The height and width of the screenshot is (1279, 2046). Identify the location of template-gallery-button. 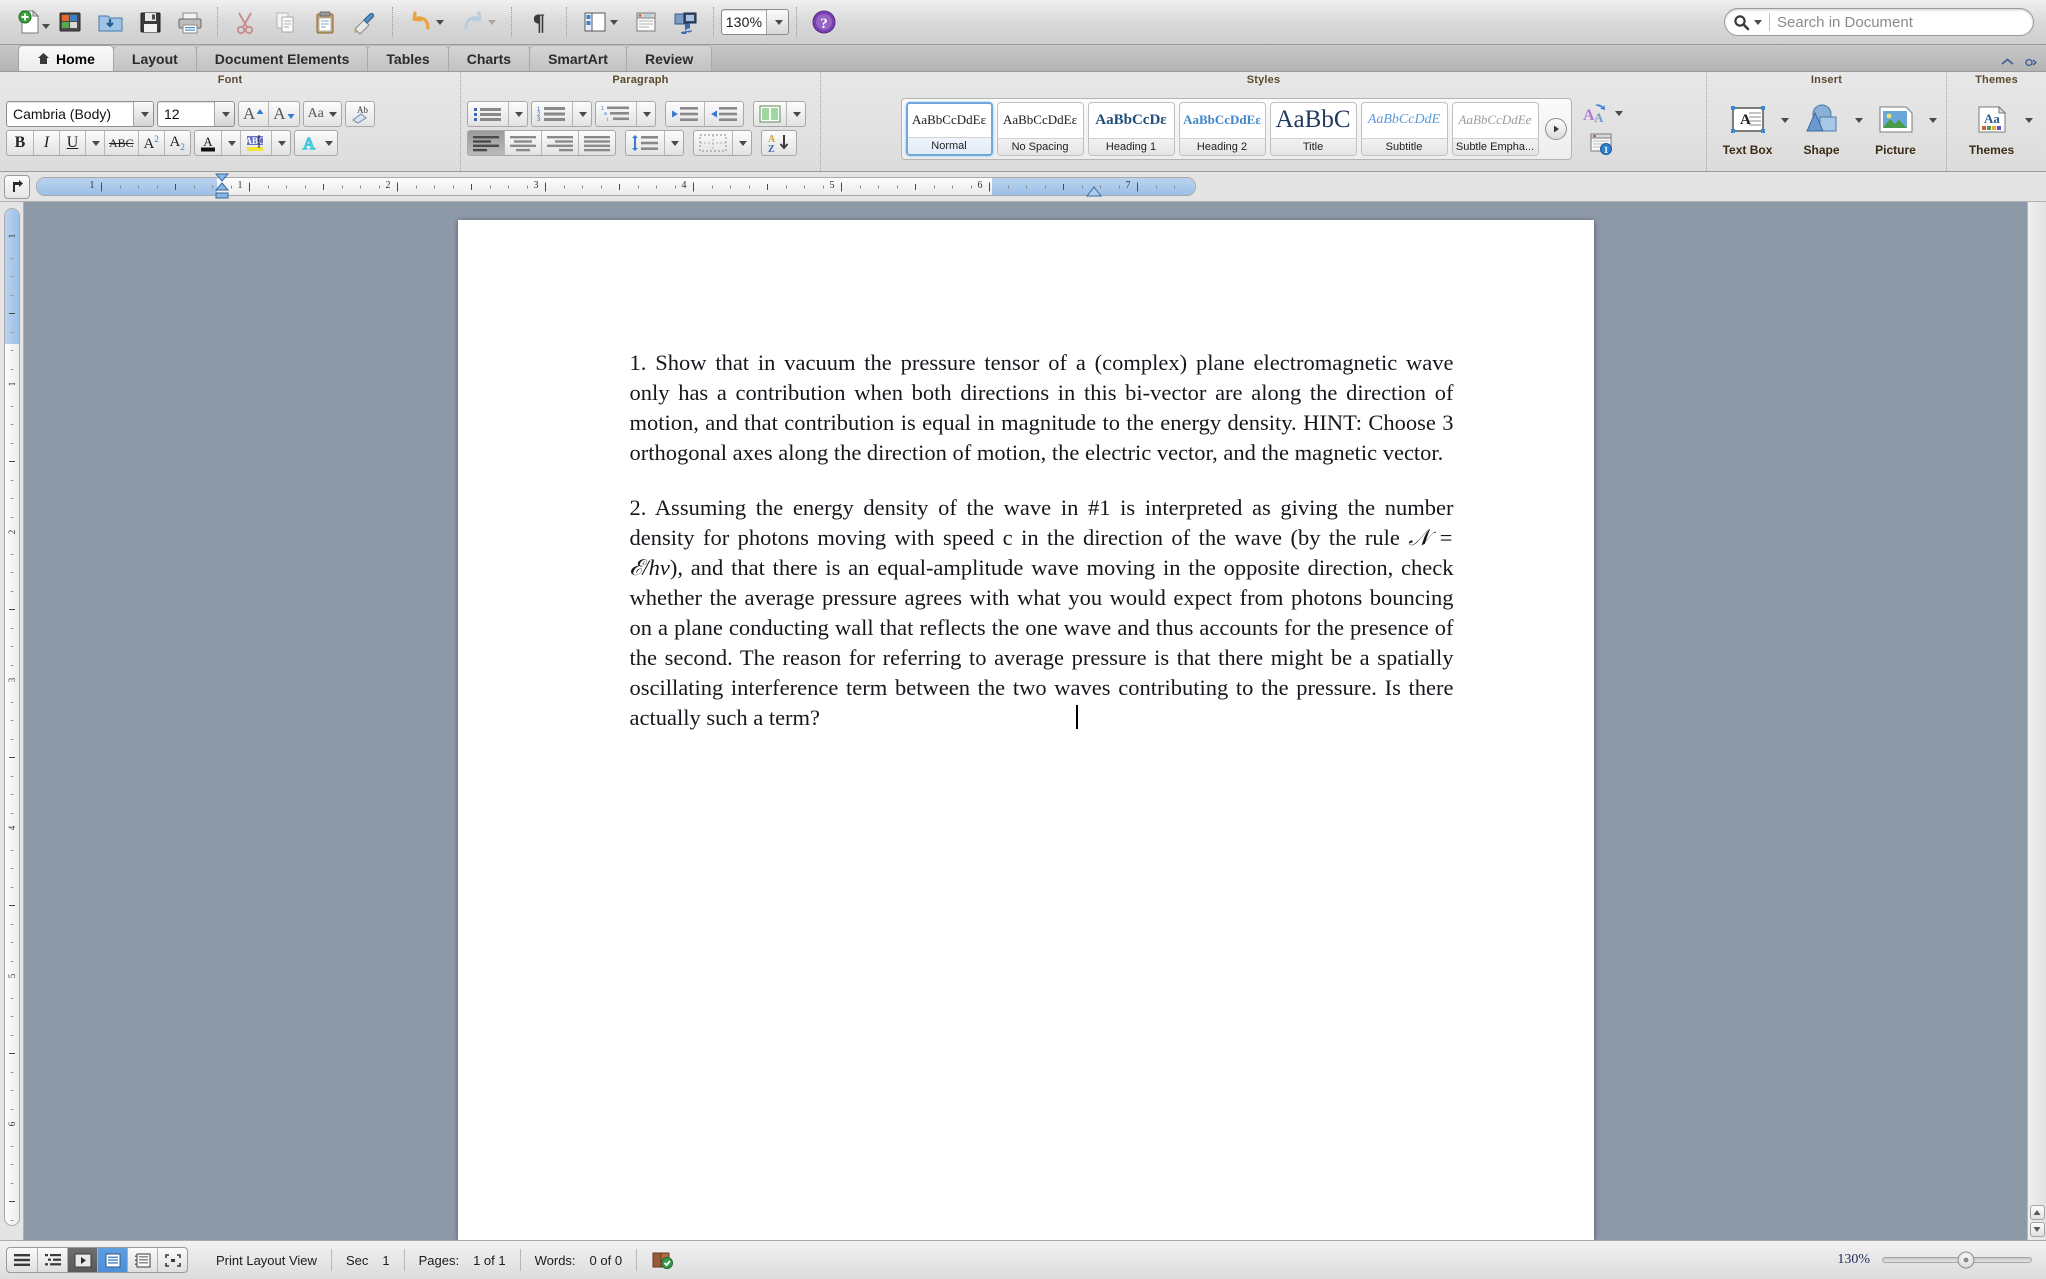
(70, 22).